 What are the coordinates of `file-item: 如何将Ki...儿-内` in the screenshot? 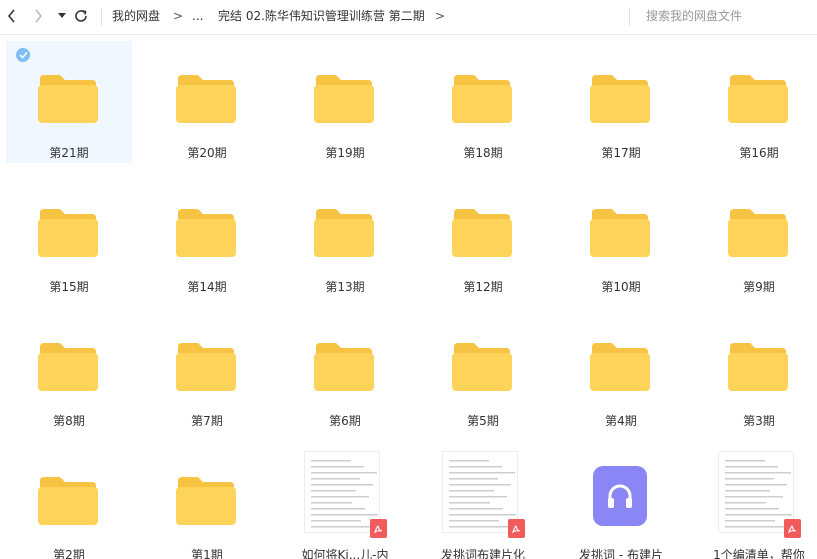 It's located at (345, 501).